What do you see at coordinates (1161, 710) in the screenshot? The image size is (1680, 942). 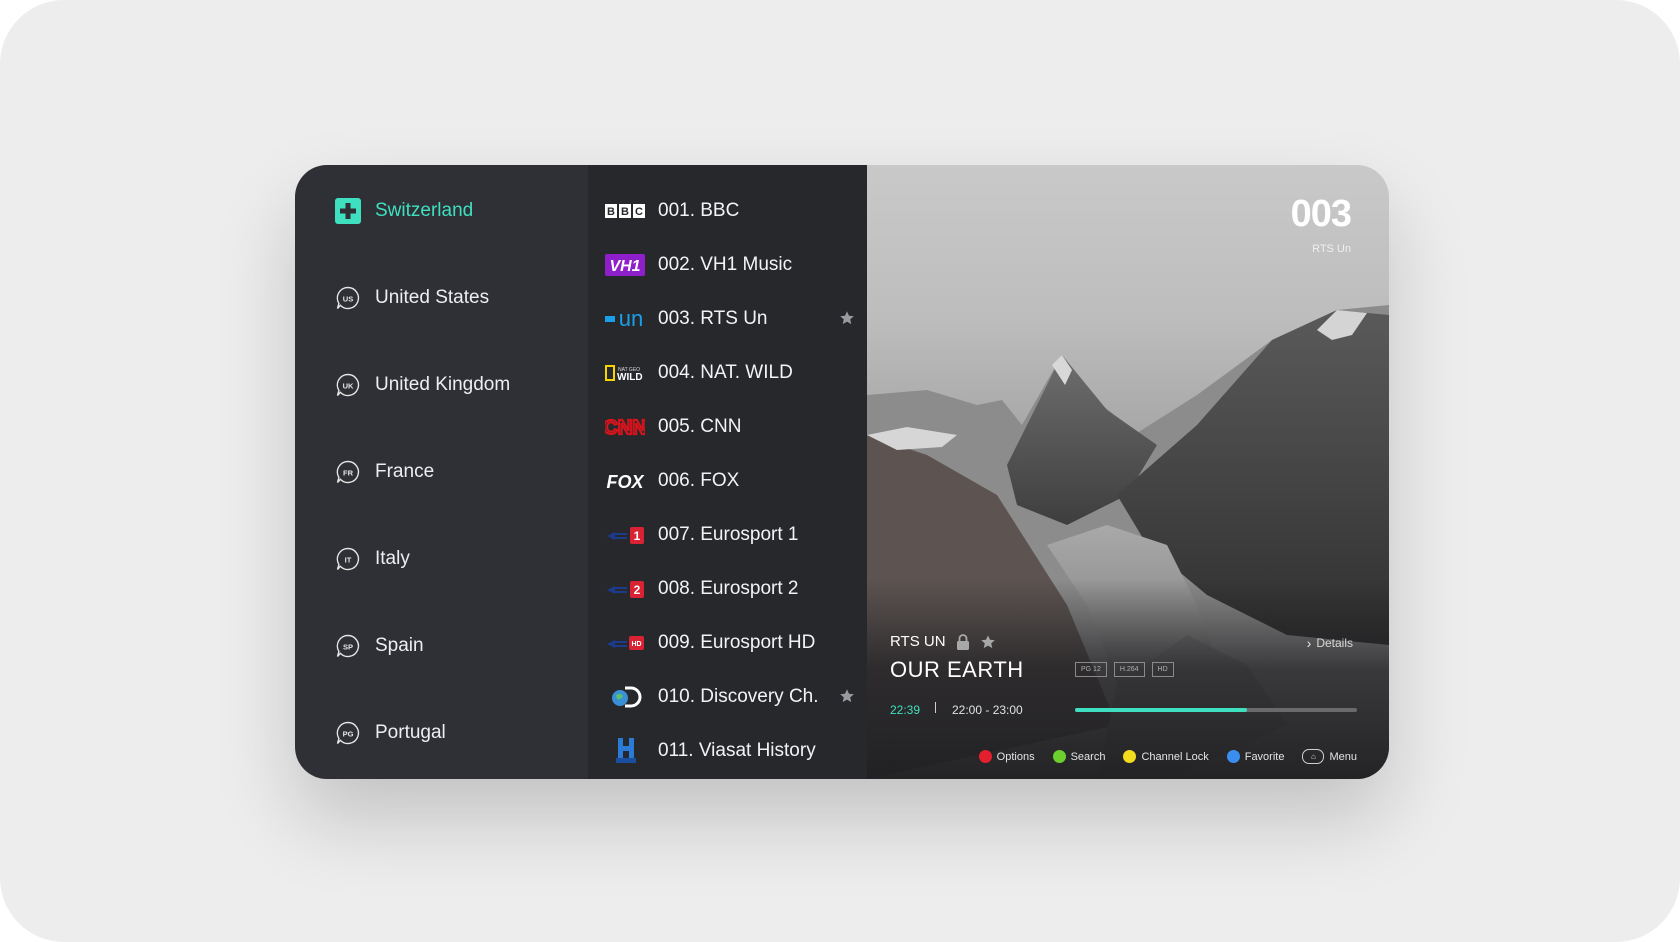 I see `program-progress-fill` at bounding box center [1161, 710].